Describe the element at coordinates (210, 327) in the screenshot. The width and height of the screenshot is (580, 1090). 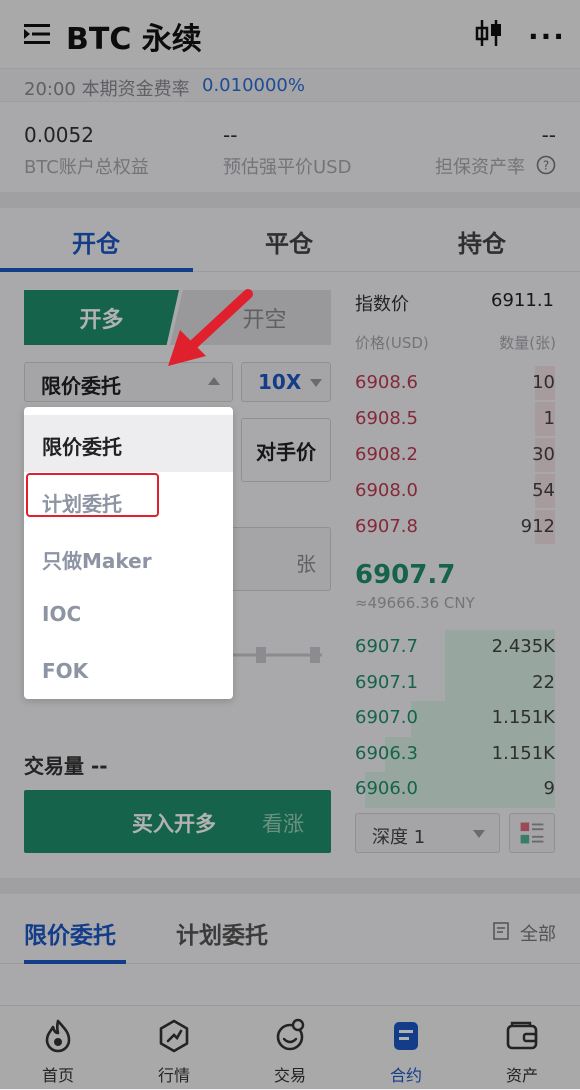
I see `red-arrow-icon` at that location.